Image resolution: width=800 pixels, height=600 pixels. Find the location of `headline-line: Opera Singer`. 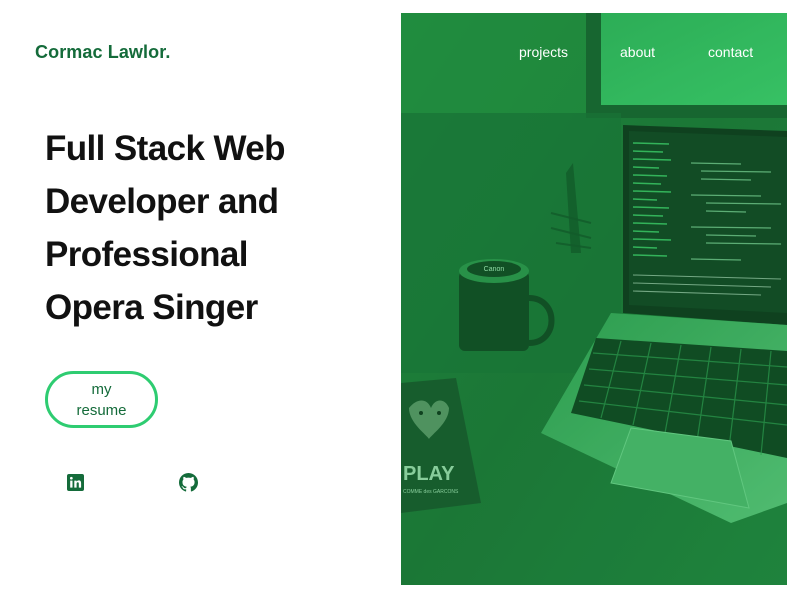

headline-line: Opera Singer is located at coordinates (151, 307).